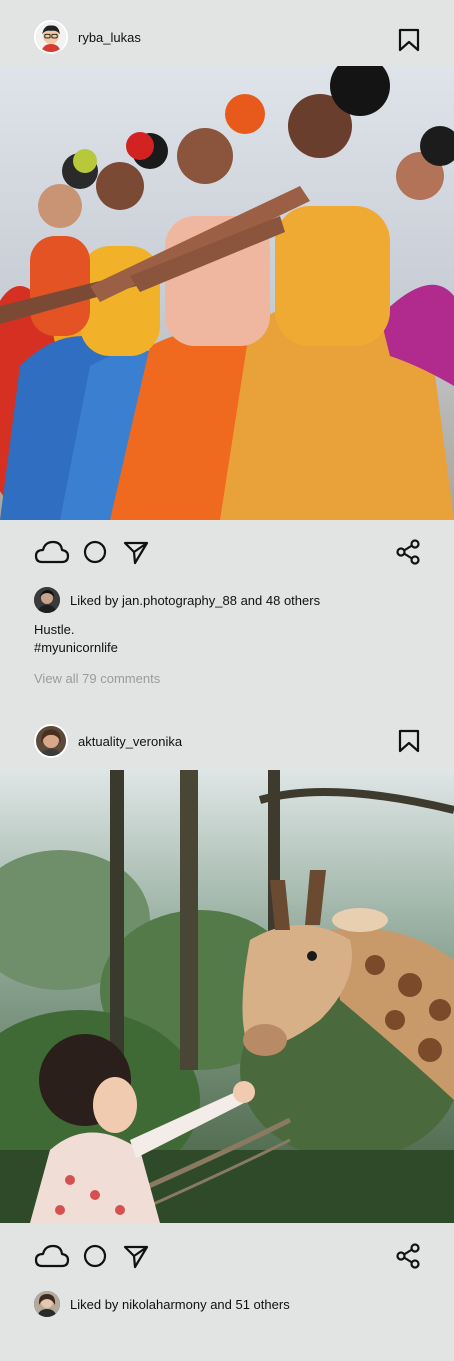 The width and height of the screenshot is (454, 1361). Describe the element at coordinates (227, 741) in the screenshot. I see `post-header: aktuality_veronika` at that location.